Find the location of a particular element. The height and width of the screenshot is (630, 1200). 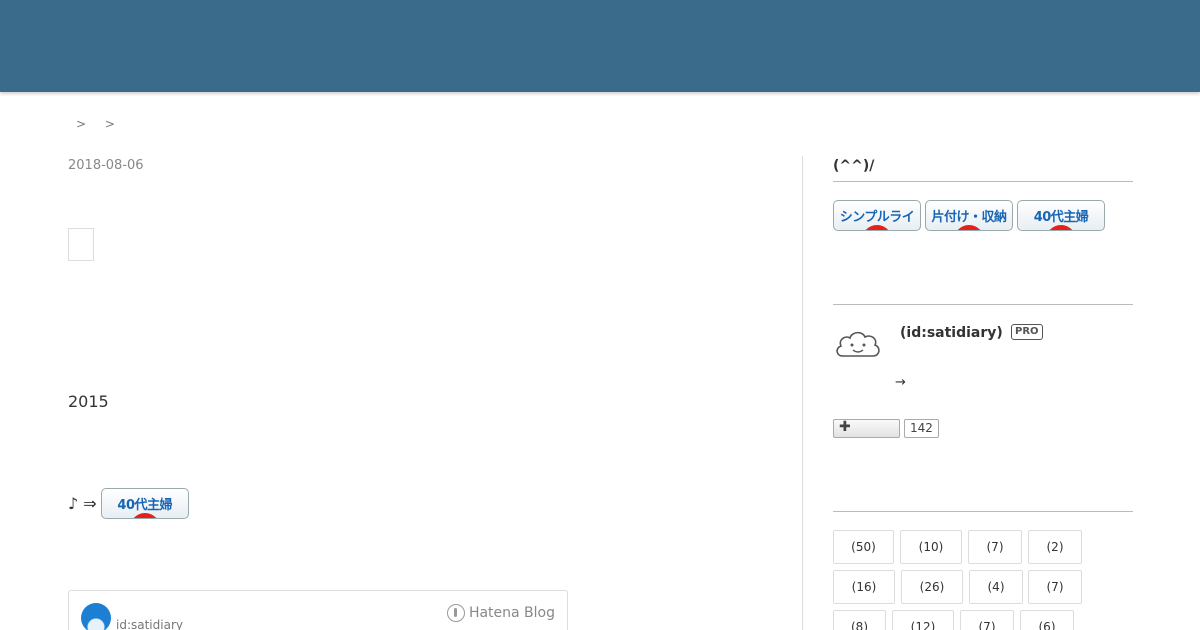

article-line-text: ♪ ⇒ is located at coordinates (82, 503).